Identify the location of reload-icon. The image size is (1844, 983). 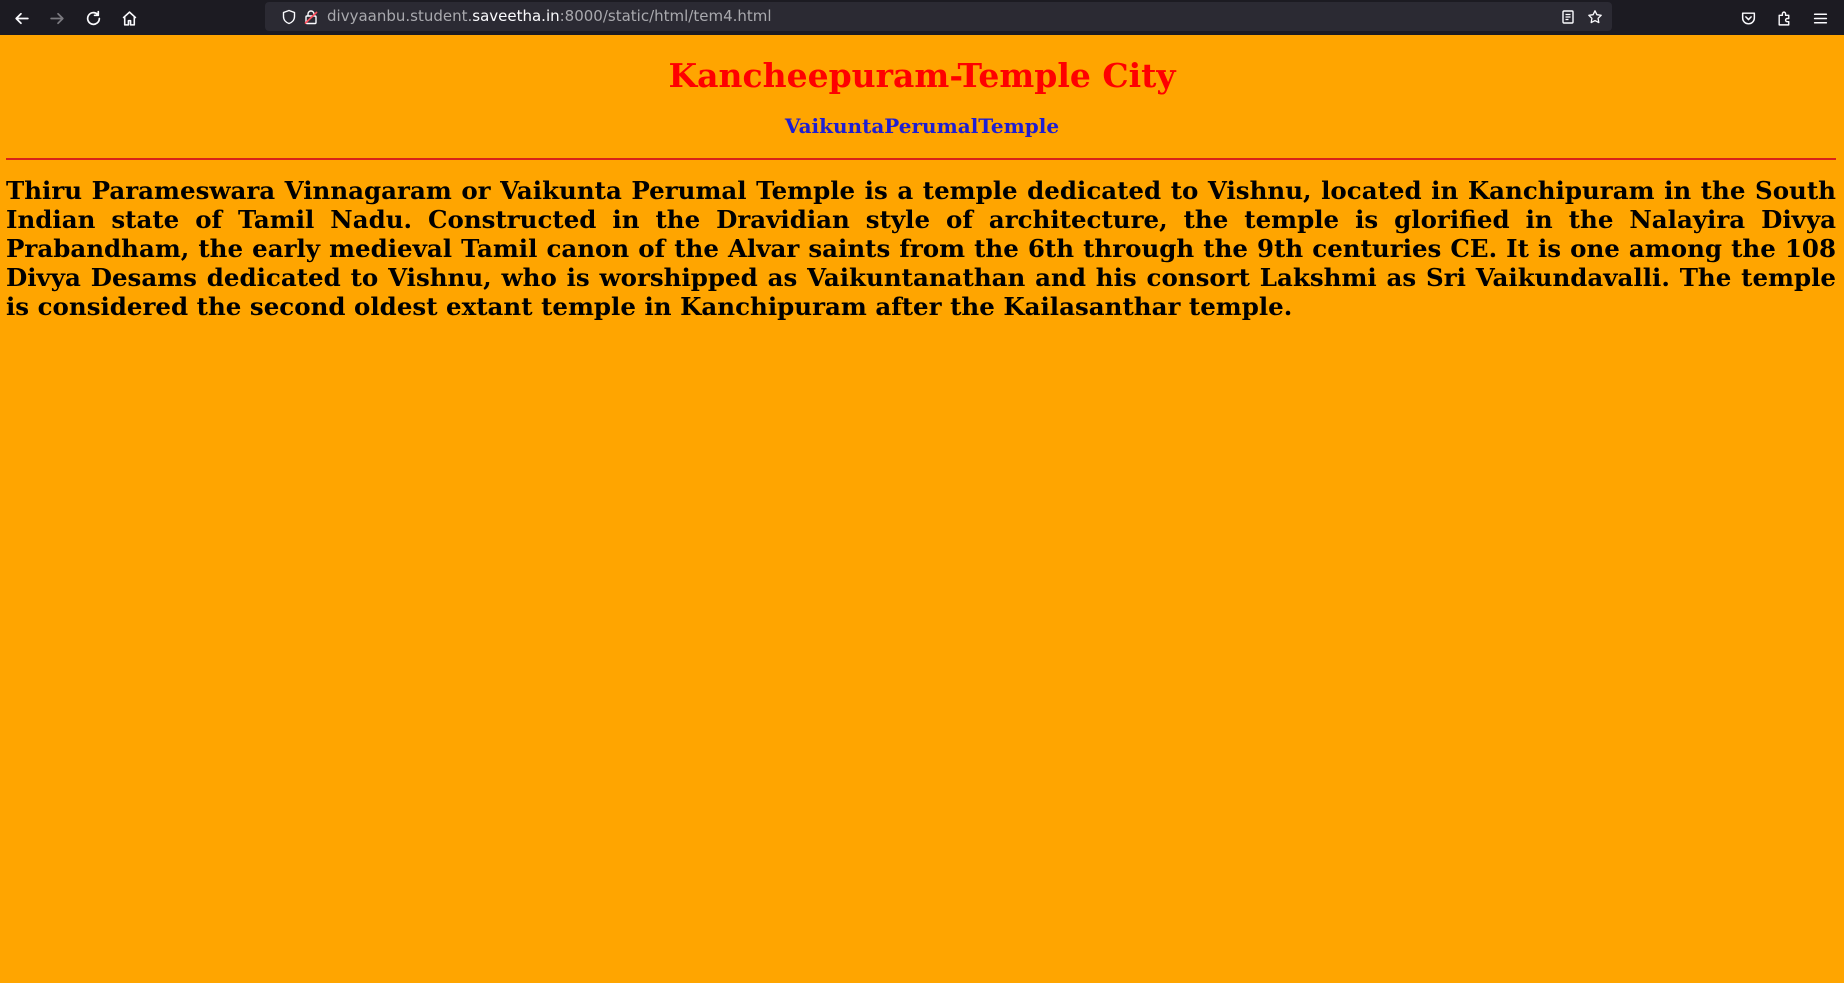
(93, 17).